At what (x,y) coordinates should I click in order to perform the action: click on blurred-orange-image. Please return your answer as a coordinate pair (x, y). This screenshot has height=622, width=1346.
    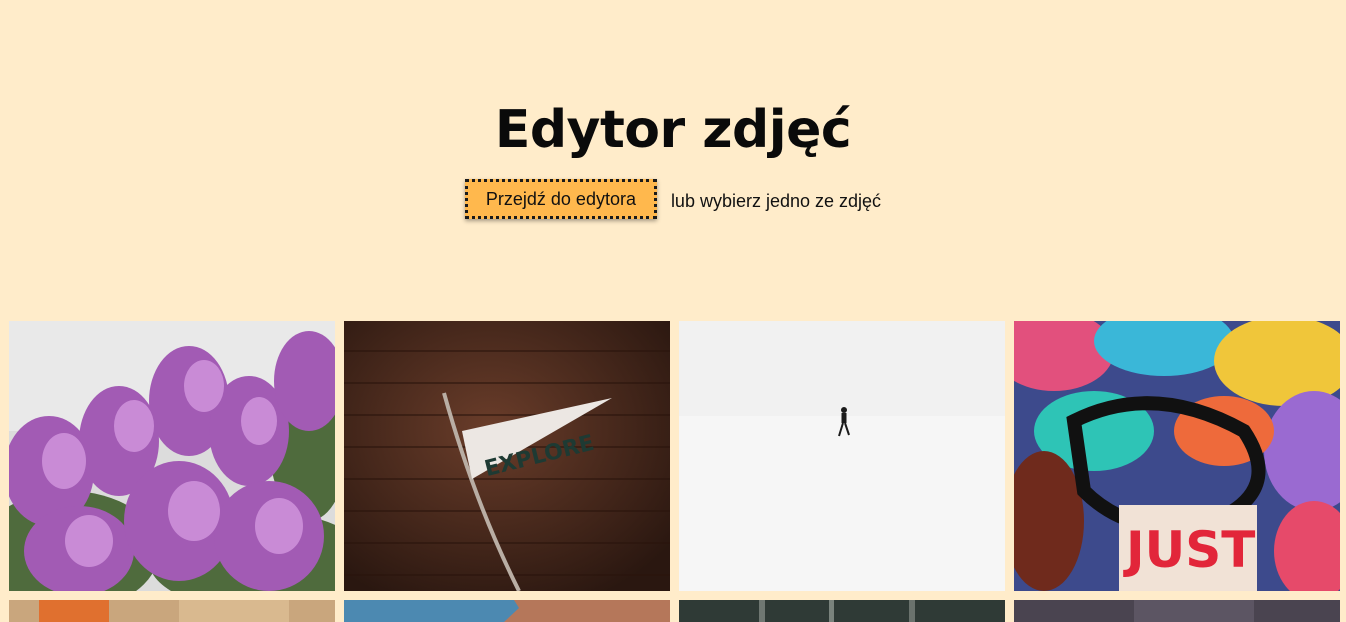
    Looking at the image, I should click on (172, 611).